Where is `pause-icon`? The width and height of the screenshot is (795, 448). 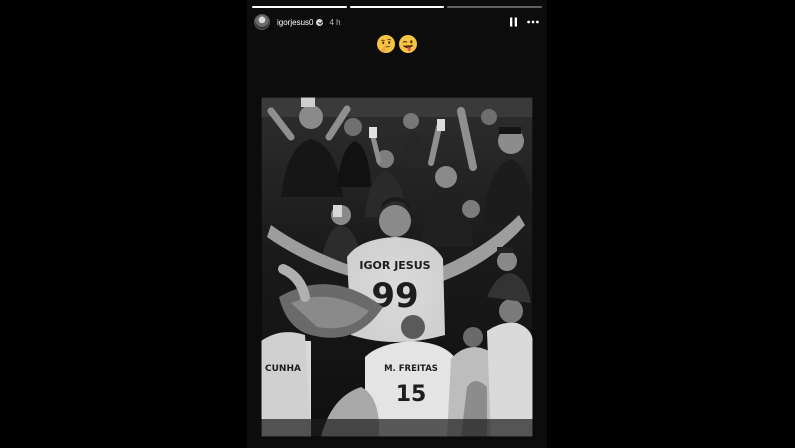
pause-icon is located at coordinates (513, 22).